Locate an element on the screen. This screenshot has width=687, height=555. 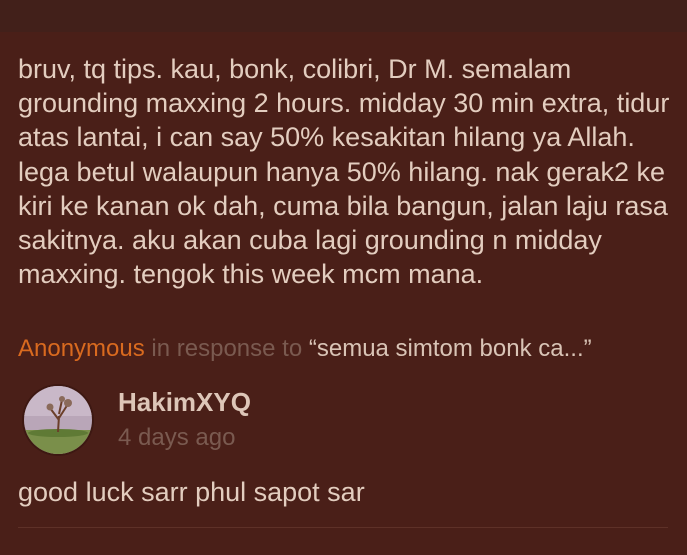
avatar is located at coordinates (58, 420).